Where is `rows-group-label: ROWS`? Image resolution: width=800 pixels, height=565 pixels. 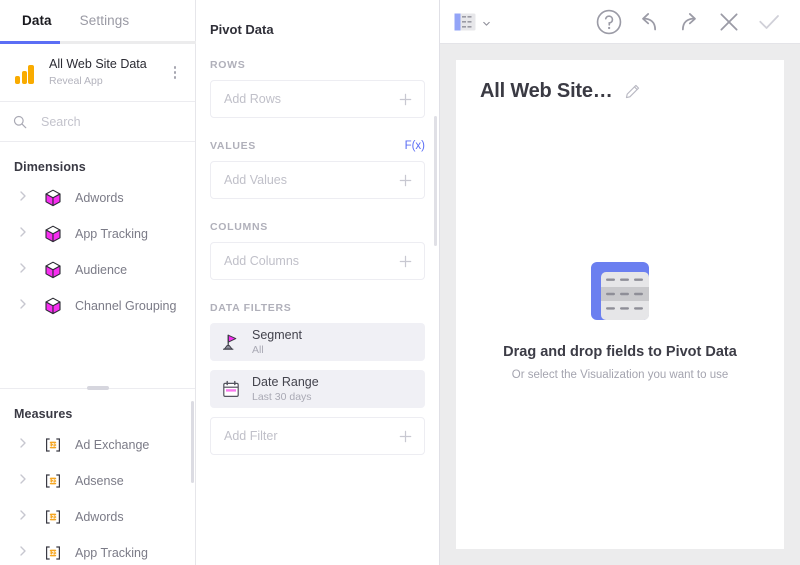 rows-group-label: ROWS is located at coordinates (317, 54).